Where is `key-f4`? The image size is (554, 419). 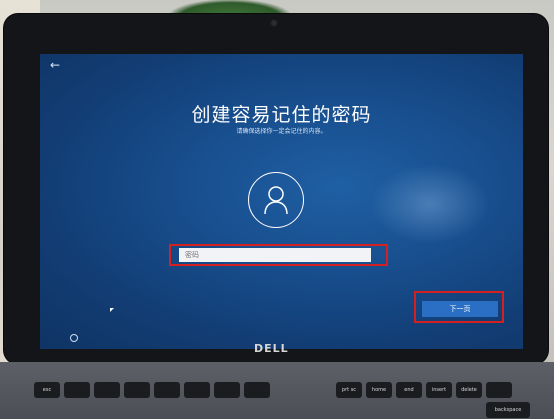 key-f4 is located at coordinates (167, 390).